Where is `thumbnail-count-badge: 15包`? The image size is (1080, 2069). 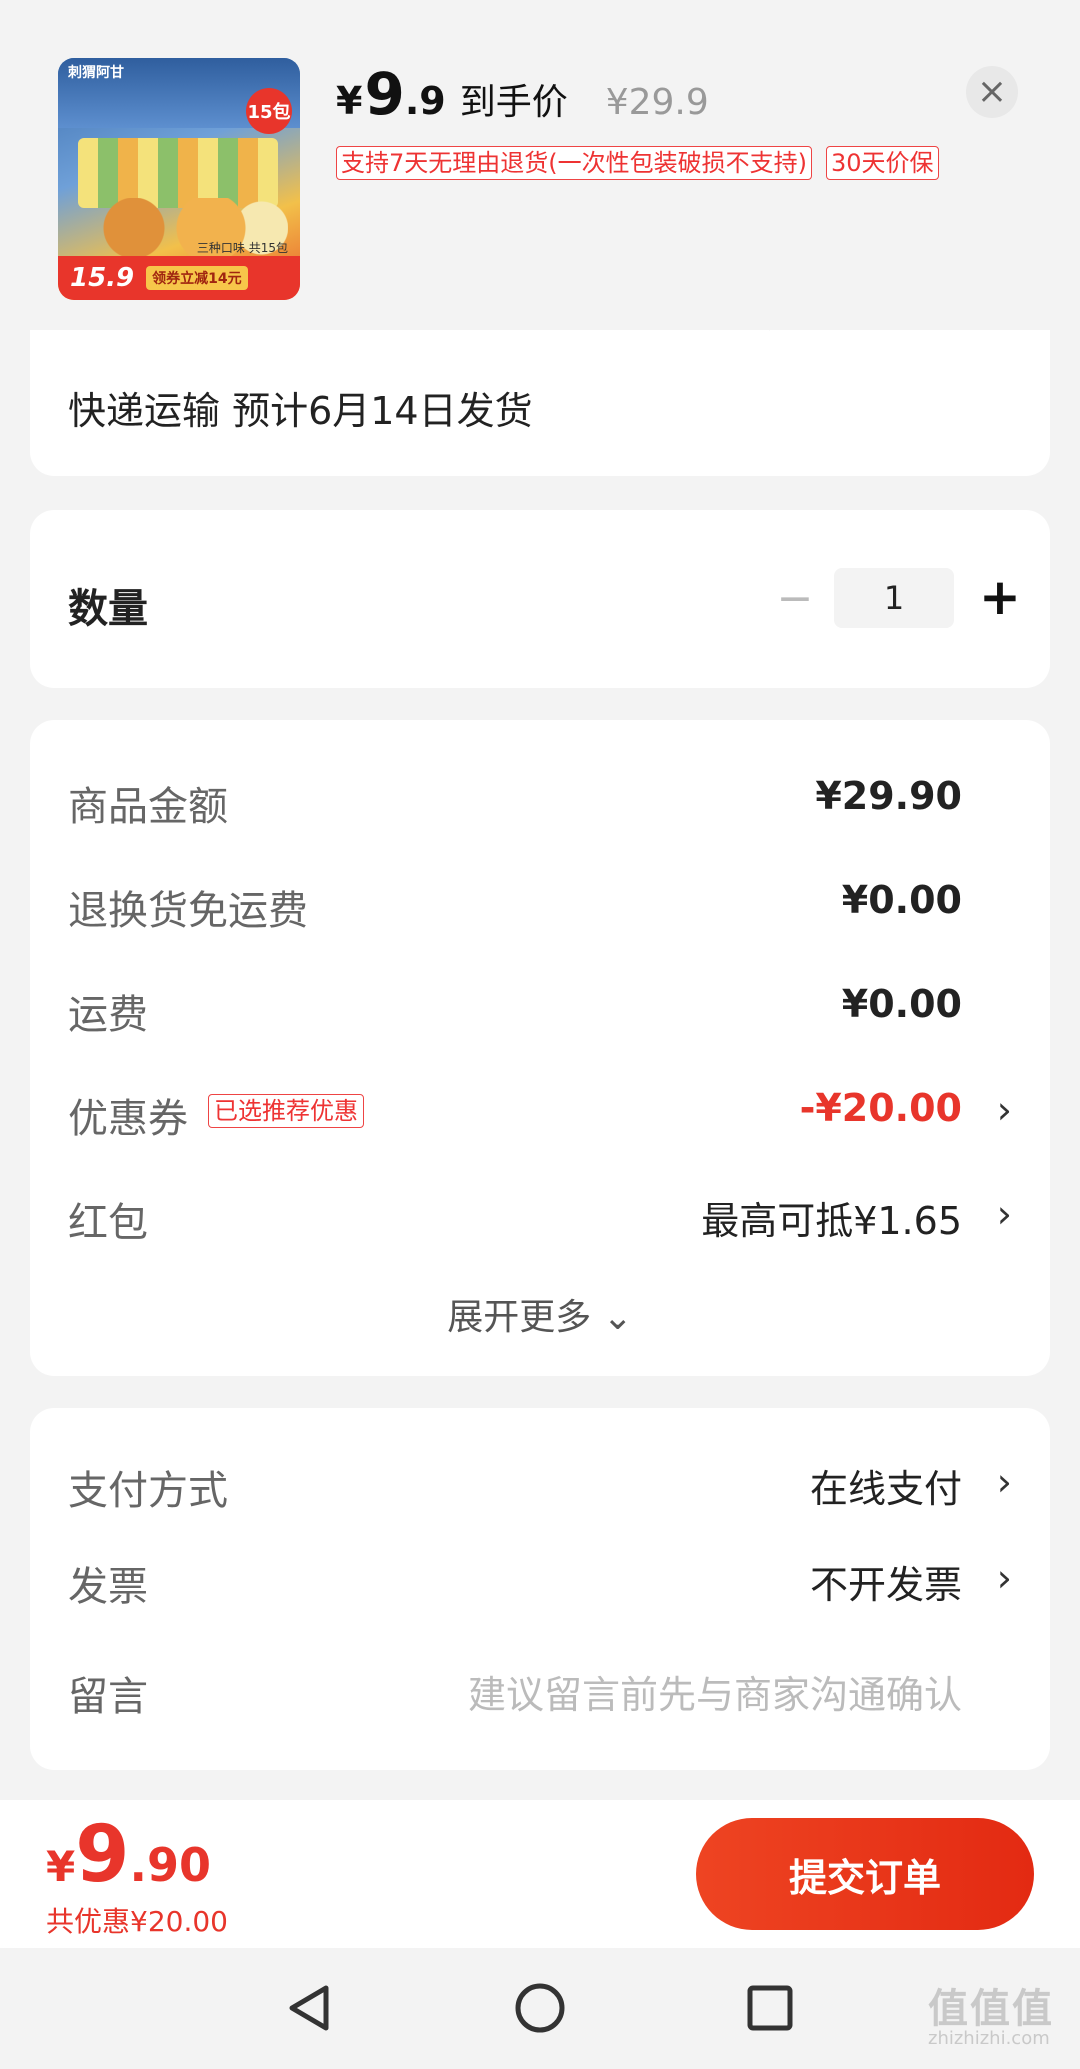 thumbnail-count-badge: 15包 is located at coordinates (269, 111).